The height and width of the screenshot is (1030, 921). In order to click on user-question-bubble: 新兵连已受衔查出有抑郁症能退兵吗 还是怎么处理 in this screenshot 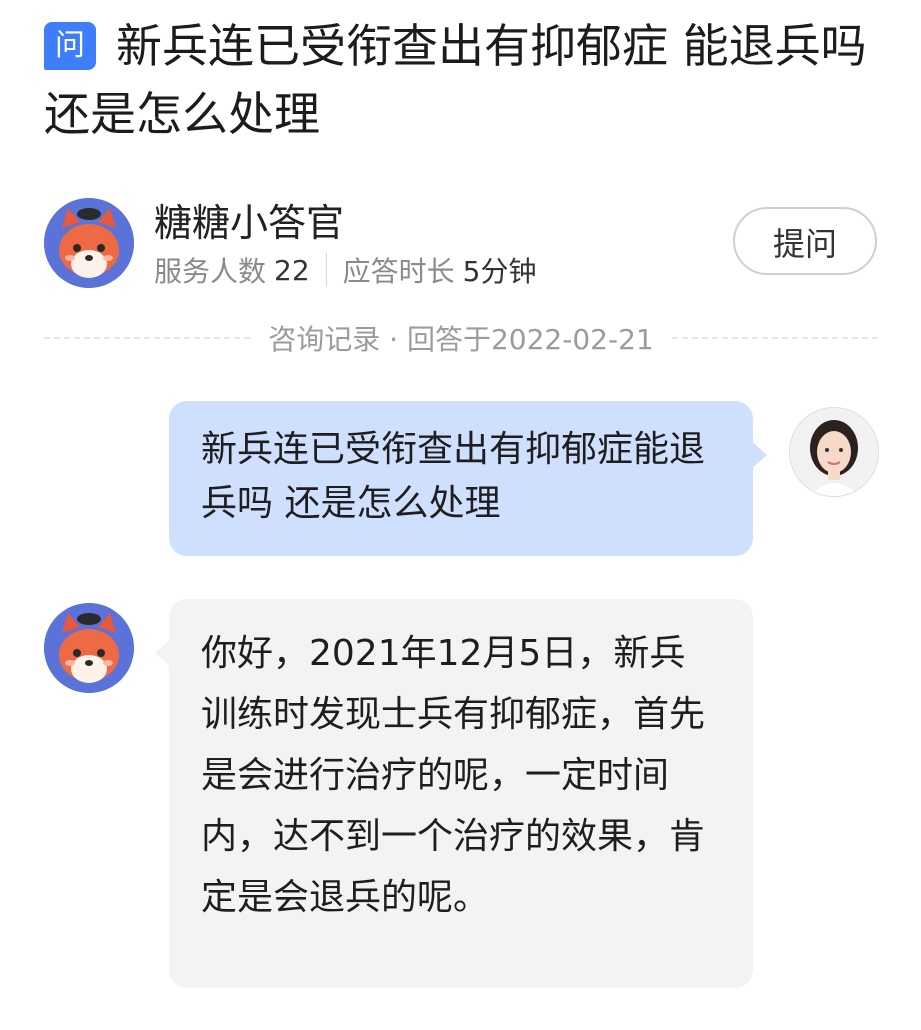, I will do `click(468, 478)`.